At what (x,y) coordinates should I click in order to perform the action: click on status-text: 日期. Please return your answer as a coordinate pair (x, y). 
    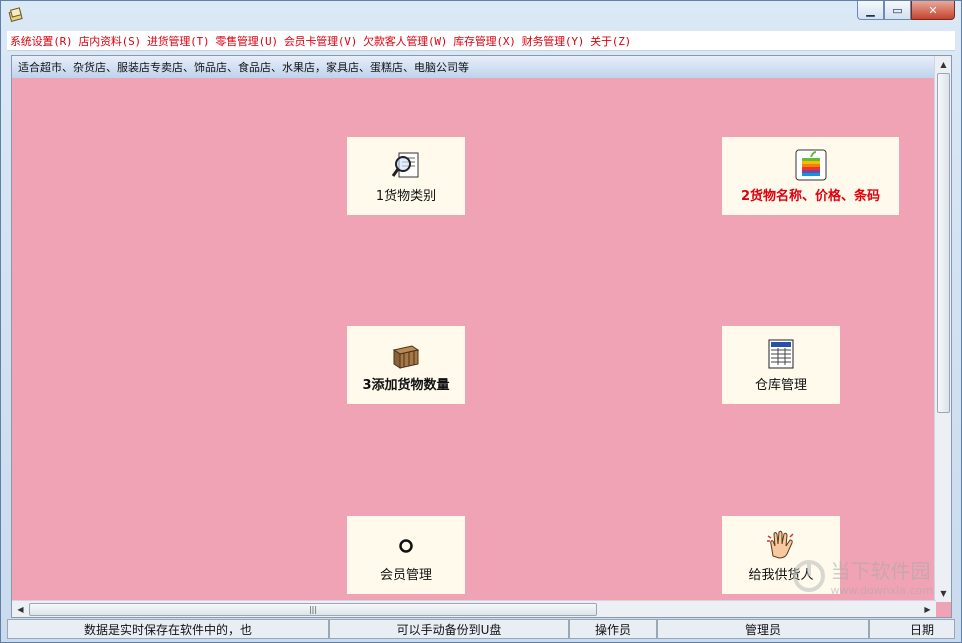
    Looking at the image, I should click on (921, 629).